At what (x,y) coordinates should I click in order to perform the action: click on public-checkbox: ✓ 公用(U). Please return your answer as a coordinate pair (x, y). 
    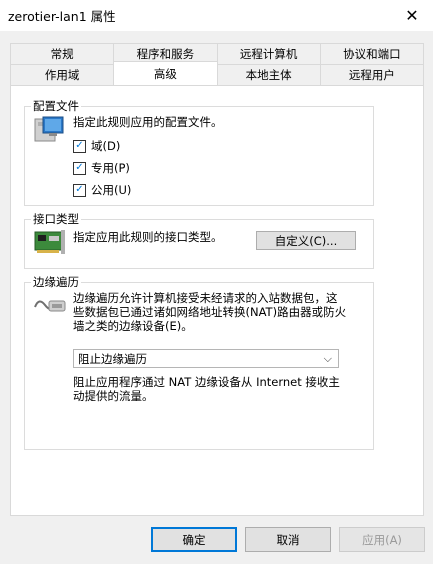
    Looking at the image, I should click on (102, 190).